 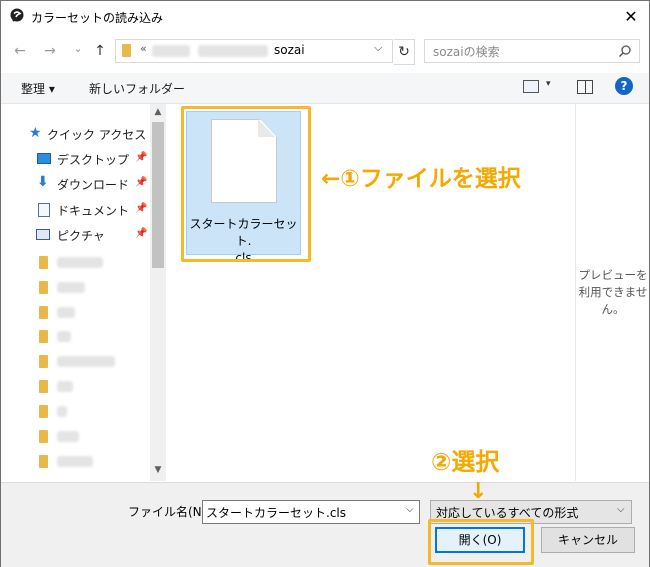 I want to click on sidebar-item-label: デスクトップ, so click(x=93, y=160).